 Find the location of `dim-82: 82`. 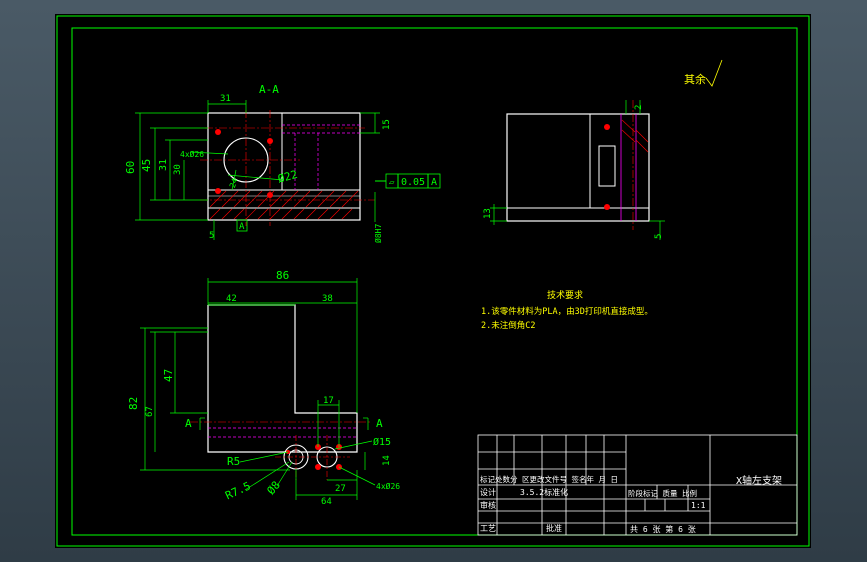

dim-82: 82 is located at coordinates (133, 403).